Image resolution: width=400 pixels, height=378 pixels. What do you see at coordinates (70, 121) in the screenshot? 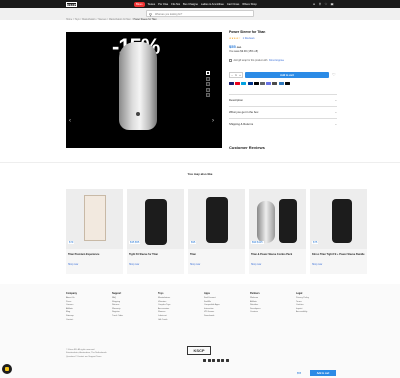
I see `gallery-prev-arrow: ‹` at bounding box center [70, 121].